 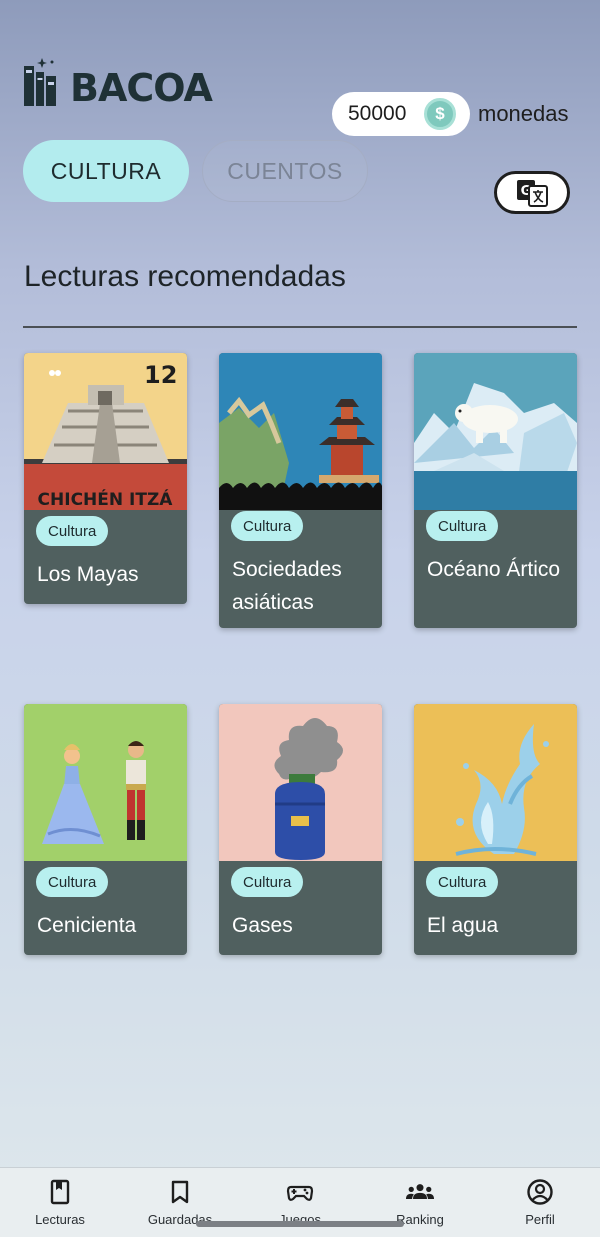 I want to click on coin-icon: $, so click(x=440, y=114).